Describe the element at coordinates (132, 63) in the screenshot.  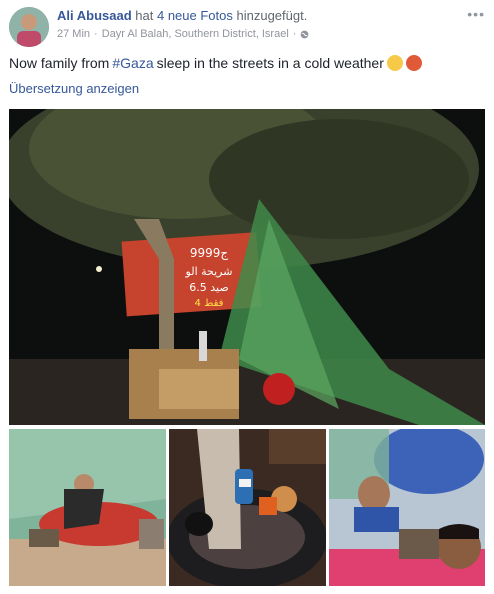
I see `hashtag-link: #Gaza` at that location.